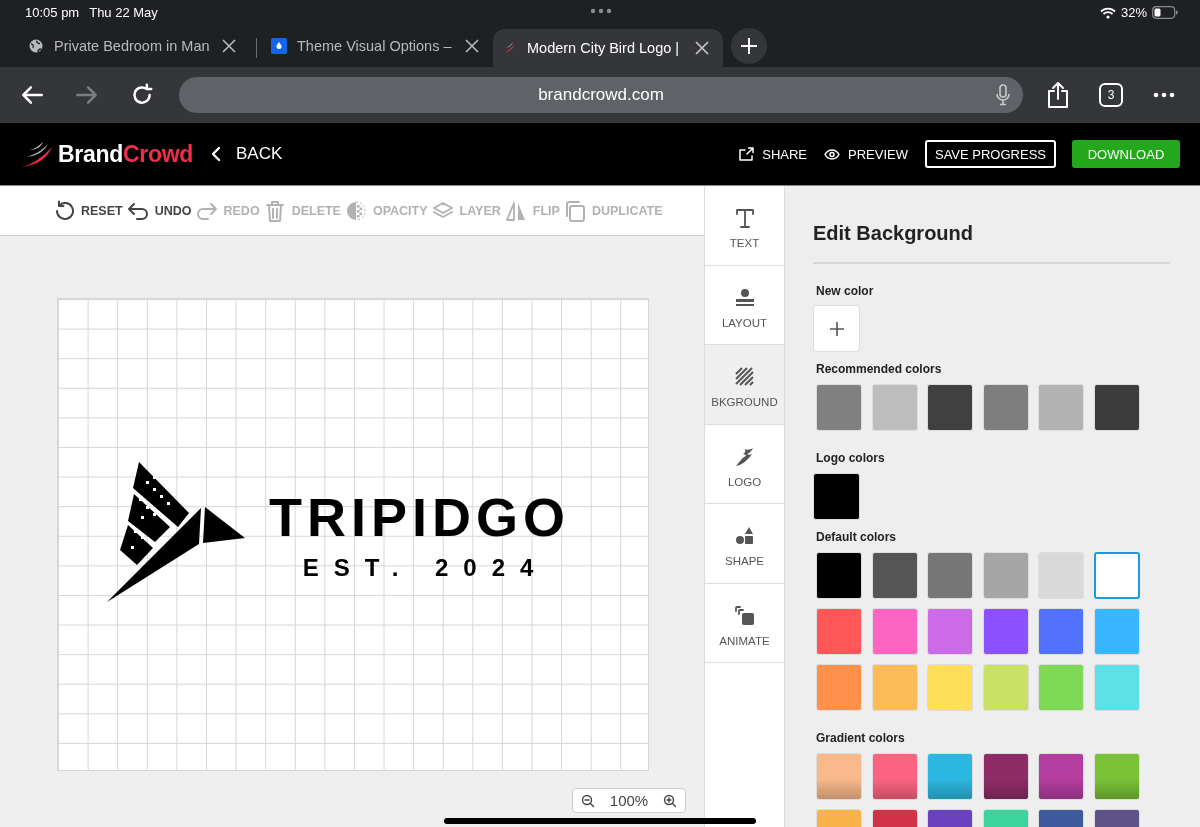  Describe the element at coordinates (879, 369) in the screenshot. I see `section-label: Recommended colors` at that location.